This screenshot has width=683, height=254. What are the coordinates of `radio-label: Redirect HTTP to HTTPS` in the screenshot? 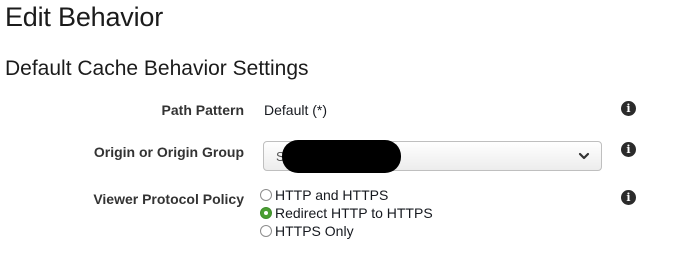 It's located at (354, 213).